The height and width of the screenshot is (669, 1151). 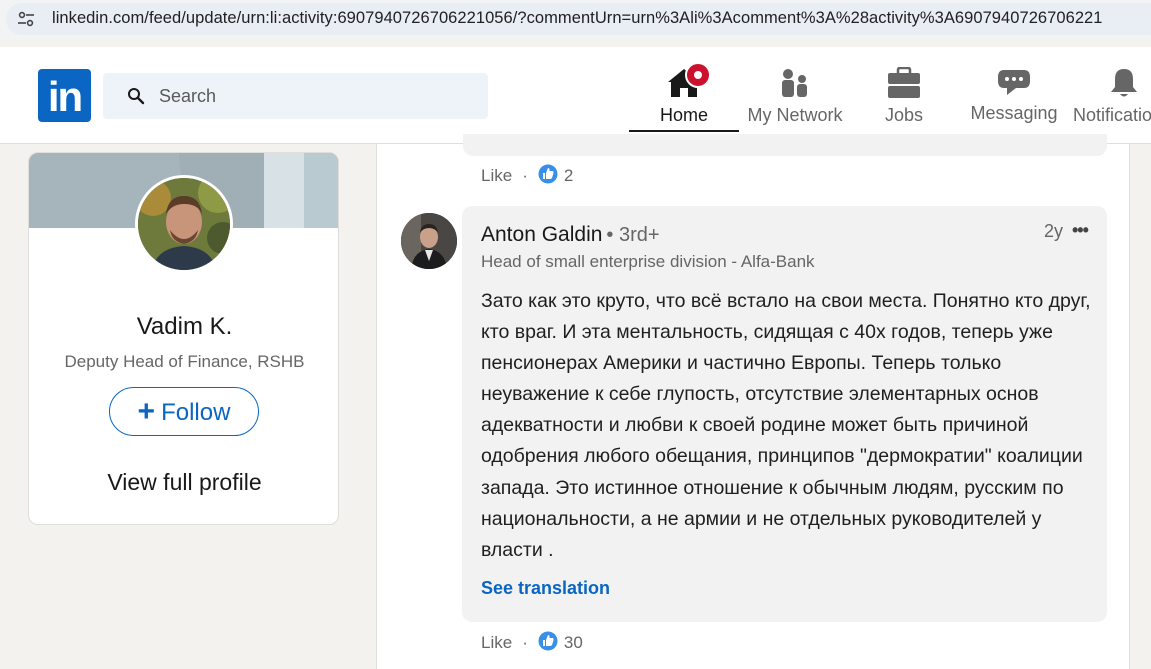 I want to click on nav-item-my-network: My Network, so click(x=795, y=95).